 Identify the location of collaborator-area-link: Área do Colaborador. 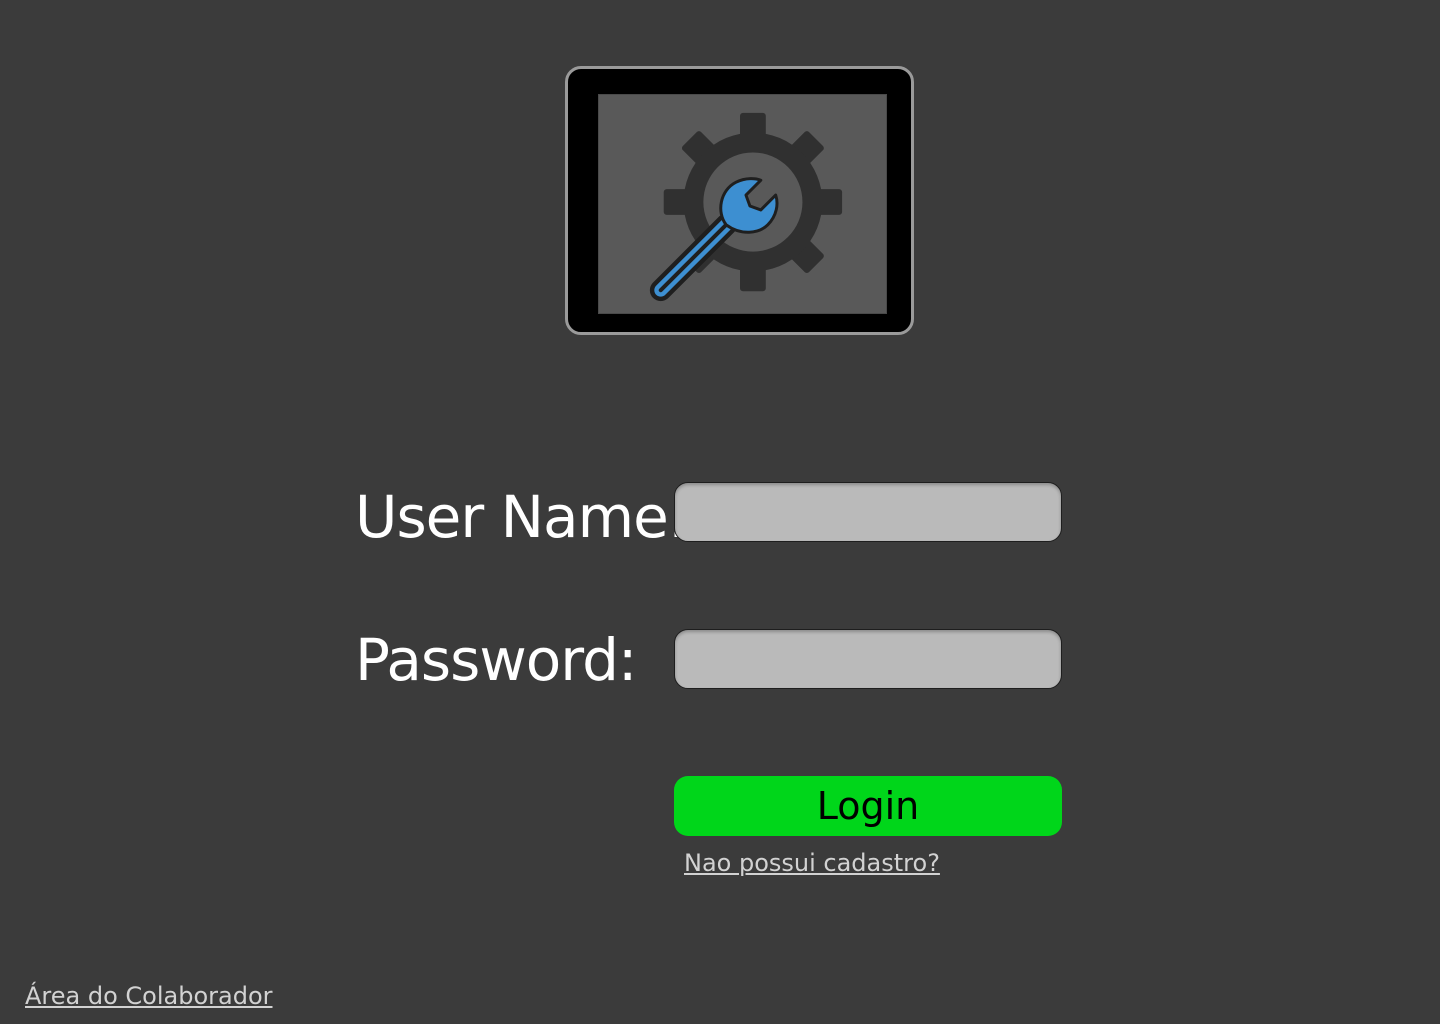
(149, 996).